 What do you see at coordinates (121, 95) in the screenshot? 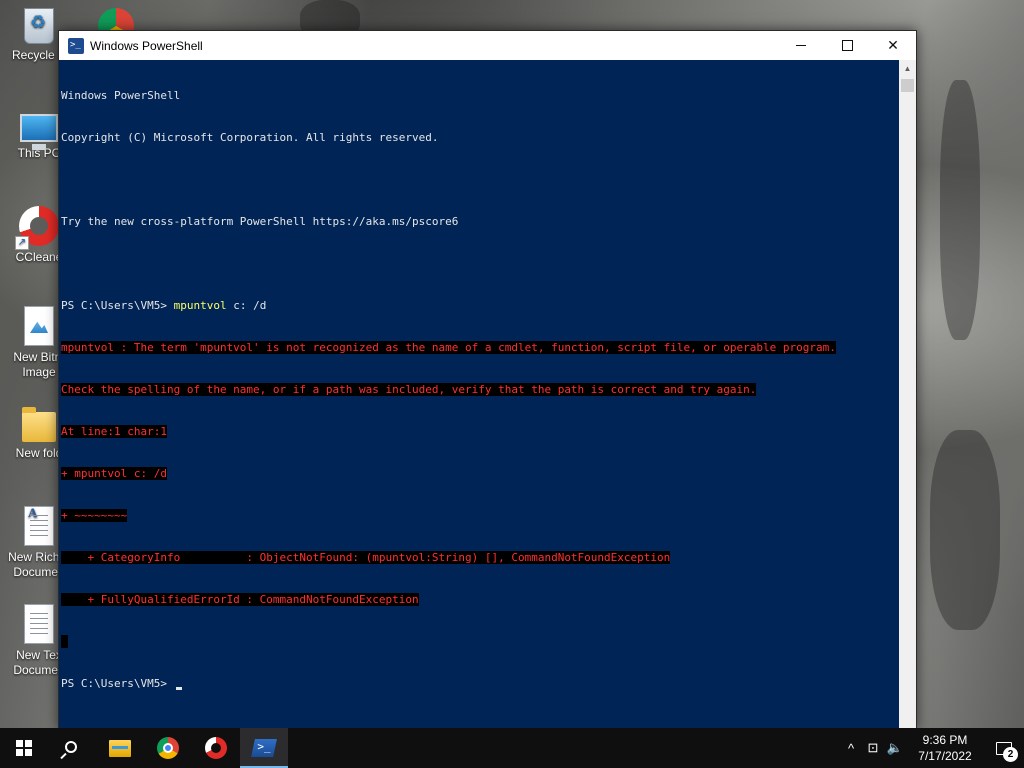
I see `console-line: Windows PowerShell` at bounding box center [121, 95].